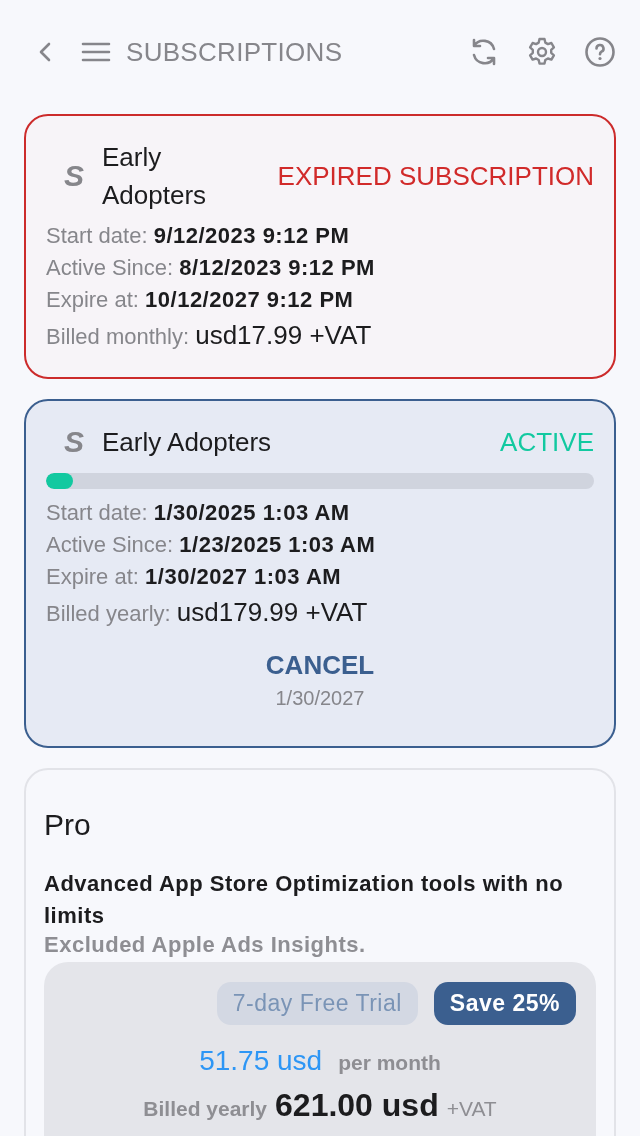  Describe the element at coordinates (435, 176) in the screenshot. I see `status-label: EXPIRED SUBSCRIPTION` at that location.